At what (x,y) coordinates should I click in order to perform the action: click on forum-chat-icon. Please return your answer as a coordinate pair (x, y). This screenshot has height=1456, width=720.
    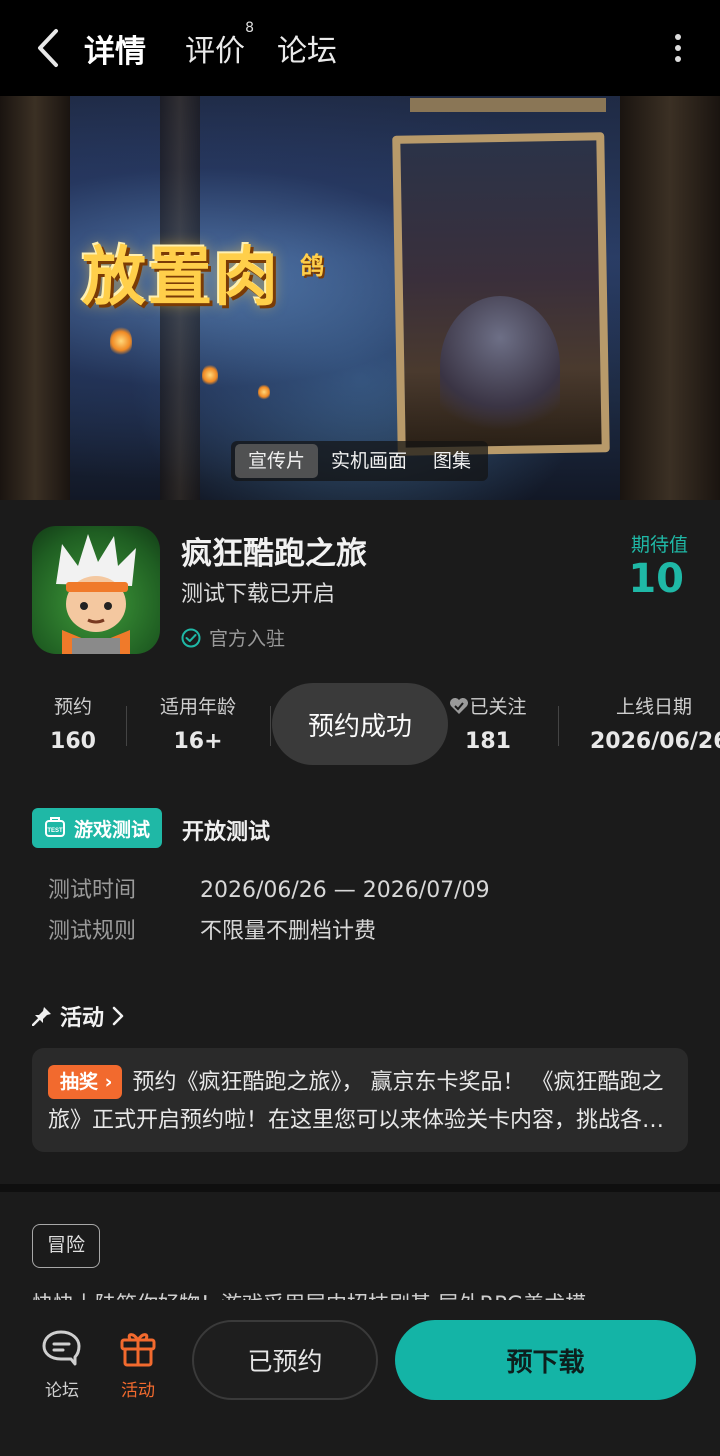
    Looking at the image, I should click on (61, 1348).